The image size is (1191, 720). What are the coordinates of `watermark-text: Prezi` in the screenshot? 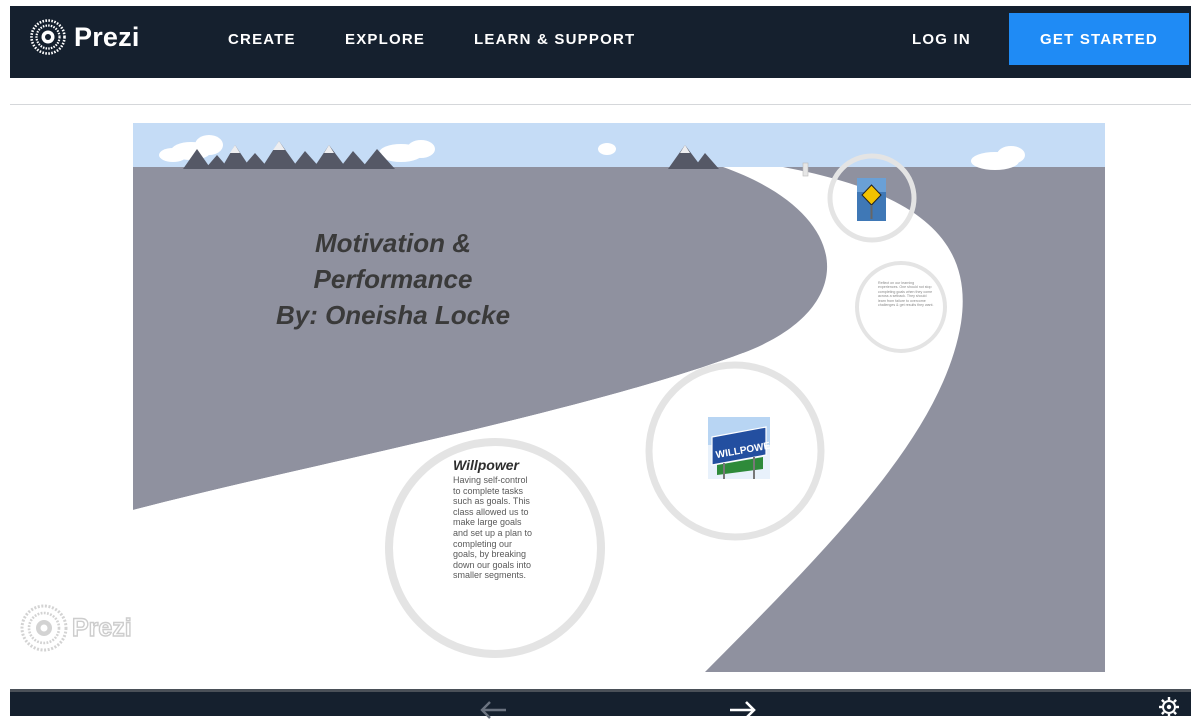 It's located at (101, 627).